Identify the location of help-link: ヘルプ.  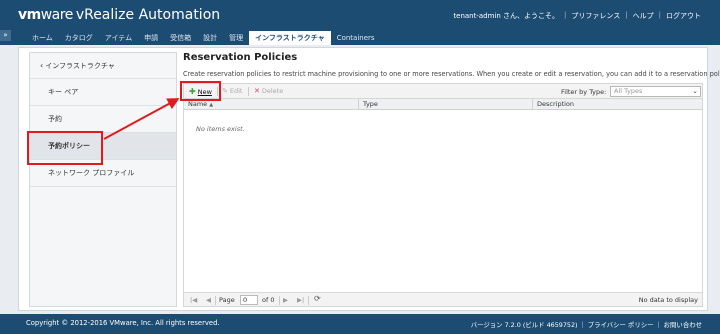
(643, 16).